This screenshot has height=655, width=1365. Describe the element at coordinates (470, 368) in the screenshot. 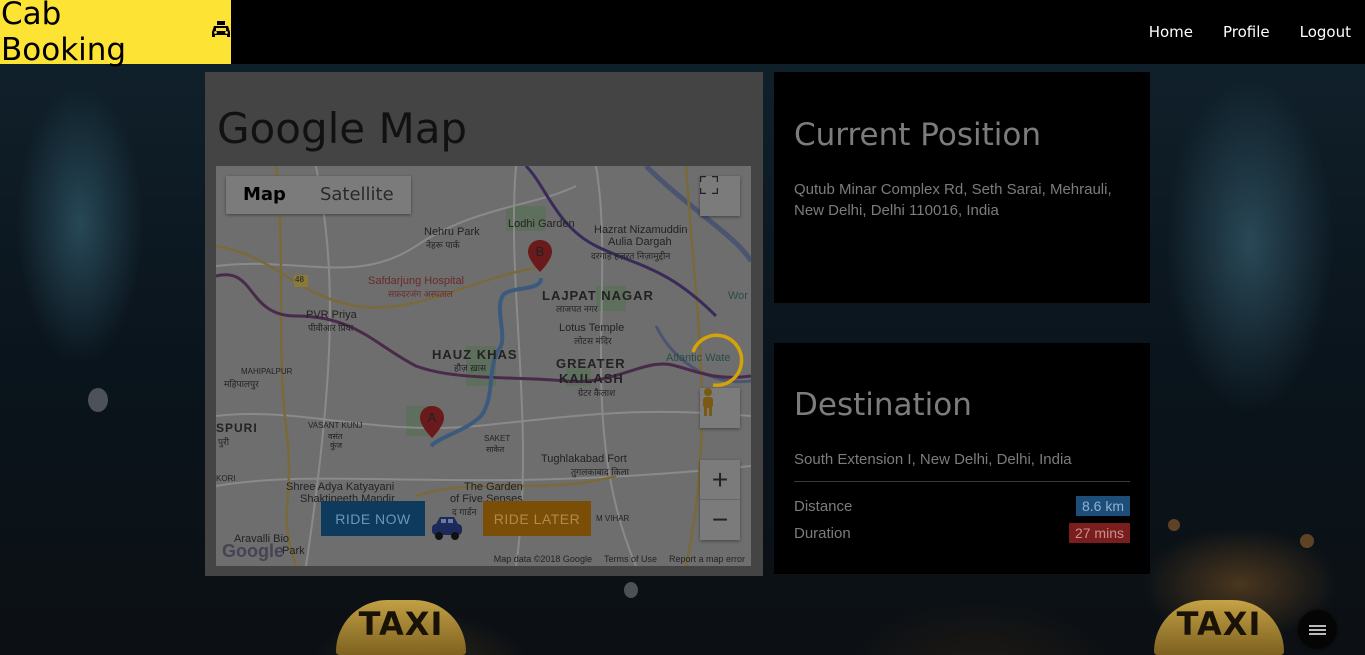

I see `map-label: हौज़ ख़ास` at that location.